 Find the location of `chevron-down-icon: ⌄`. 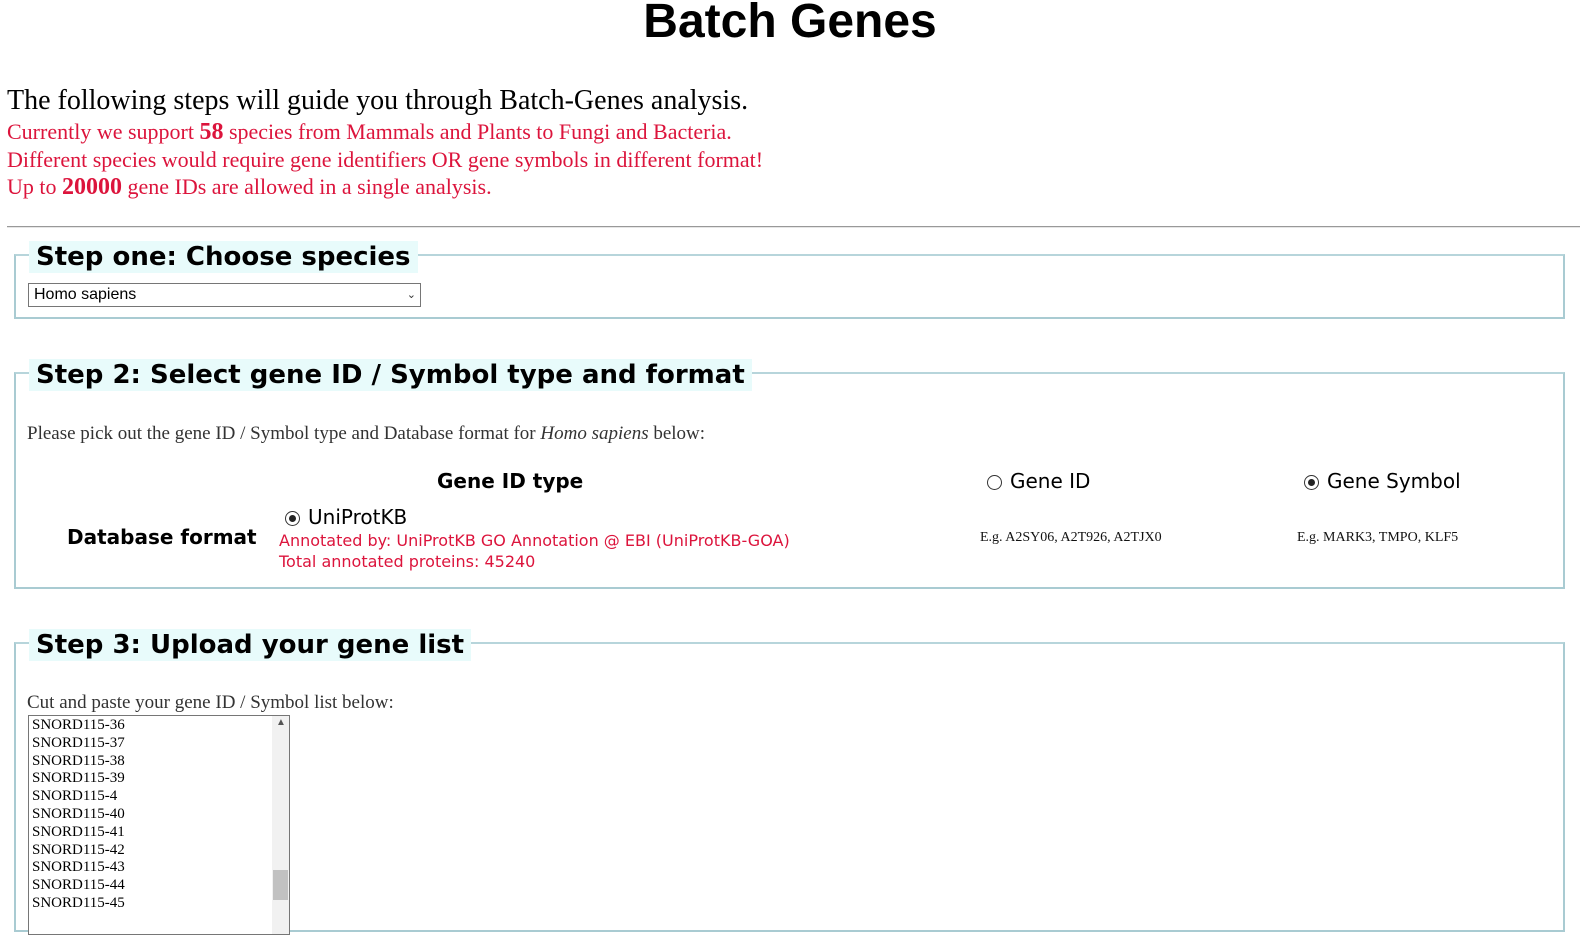

chevron-down-icon: ⌄ is located at coordinates (411, 295).